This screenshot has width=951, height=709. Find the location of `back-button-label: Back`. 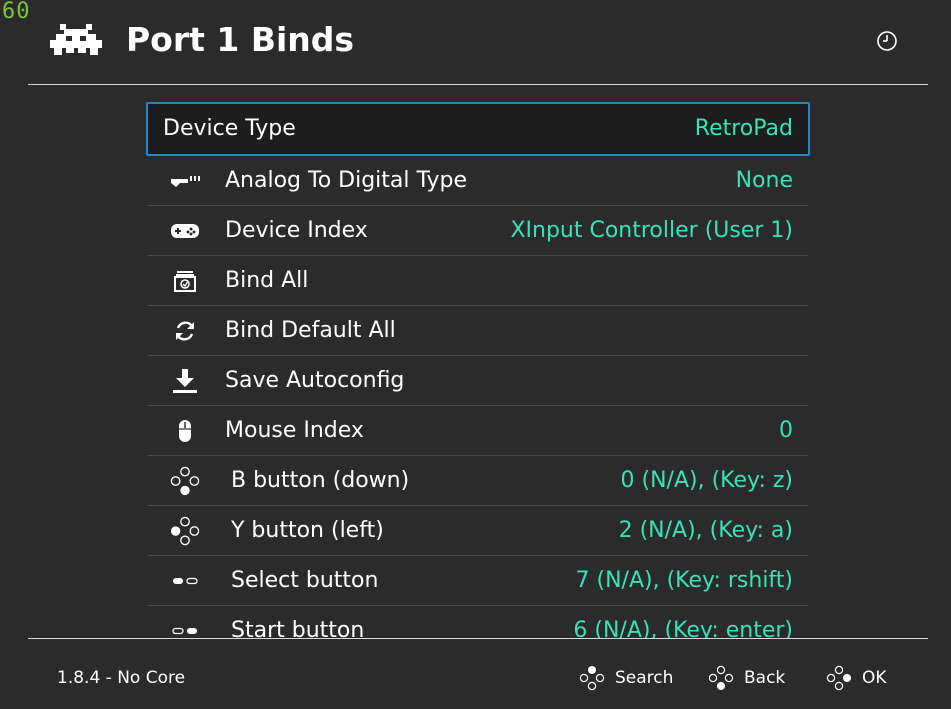

back-button-label: Back is located at coordinates (765, 678).